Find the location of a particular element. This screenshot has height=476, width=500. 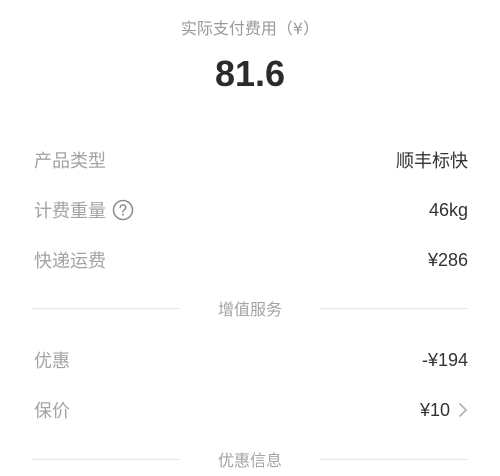

insurance-value-group: ¥10 is located at coordinates (444, 410).